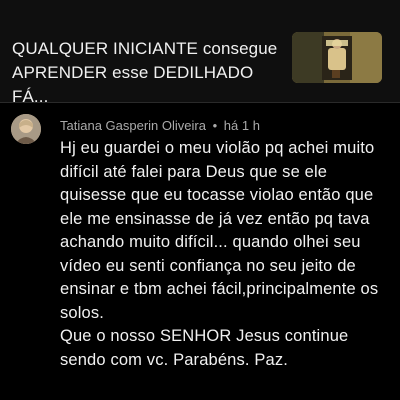 This screenshot has width=400, height=400. Describe the element at coordinates (204, 336) in the screenshot. I see `comment-line: Que o nosso SENHOR Jesus continue` at that location.